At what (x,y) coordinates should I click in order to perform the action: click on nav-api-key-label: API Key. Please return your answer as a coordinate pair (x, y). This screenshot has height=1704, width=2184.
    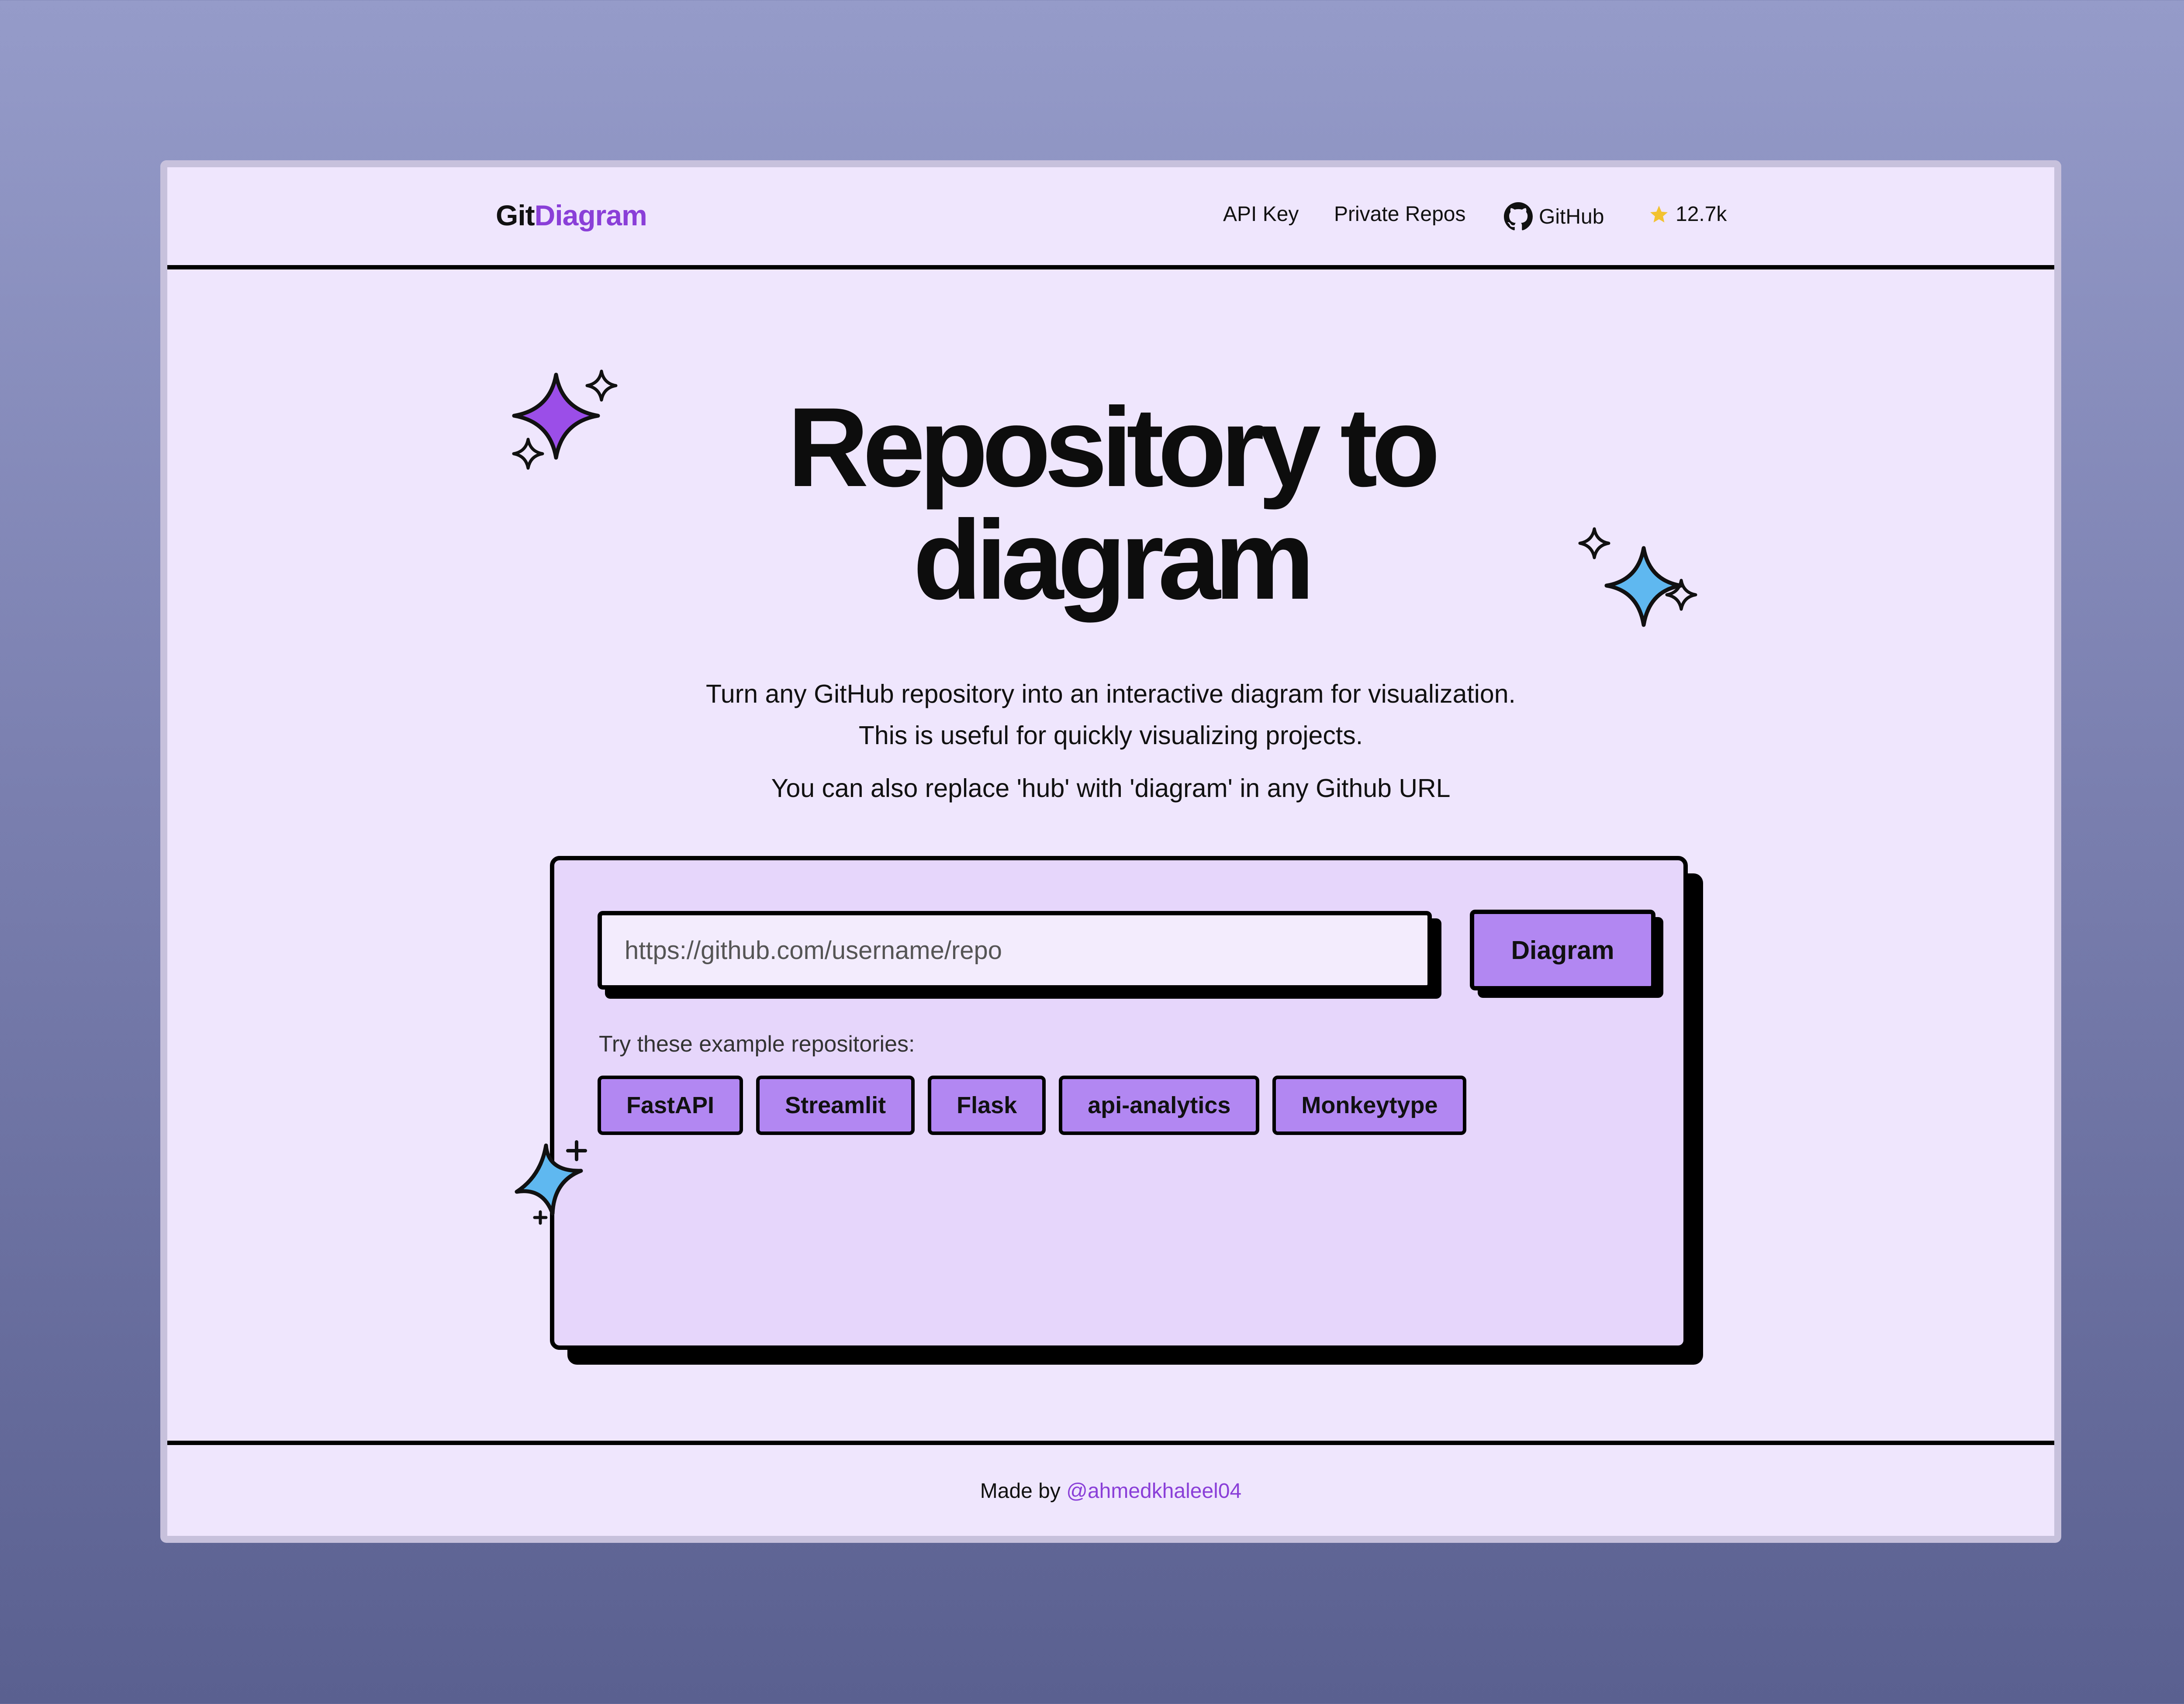
    Looking at the image, I should click on (1261, 214).